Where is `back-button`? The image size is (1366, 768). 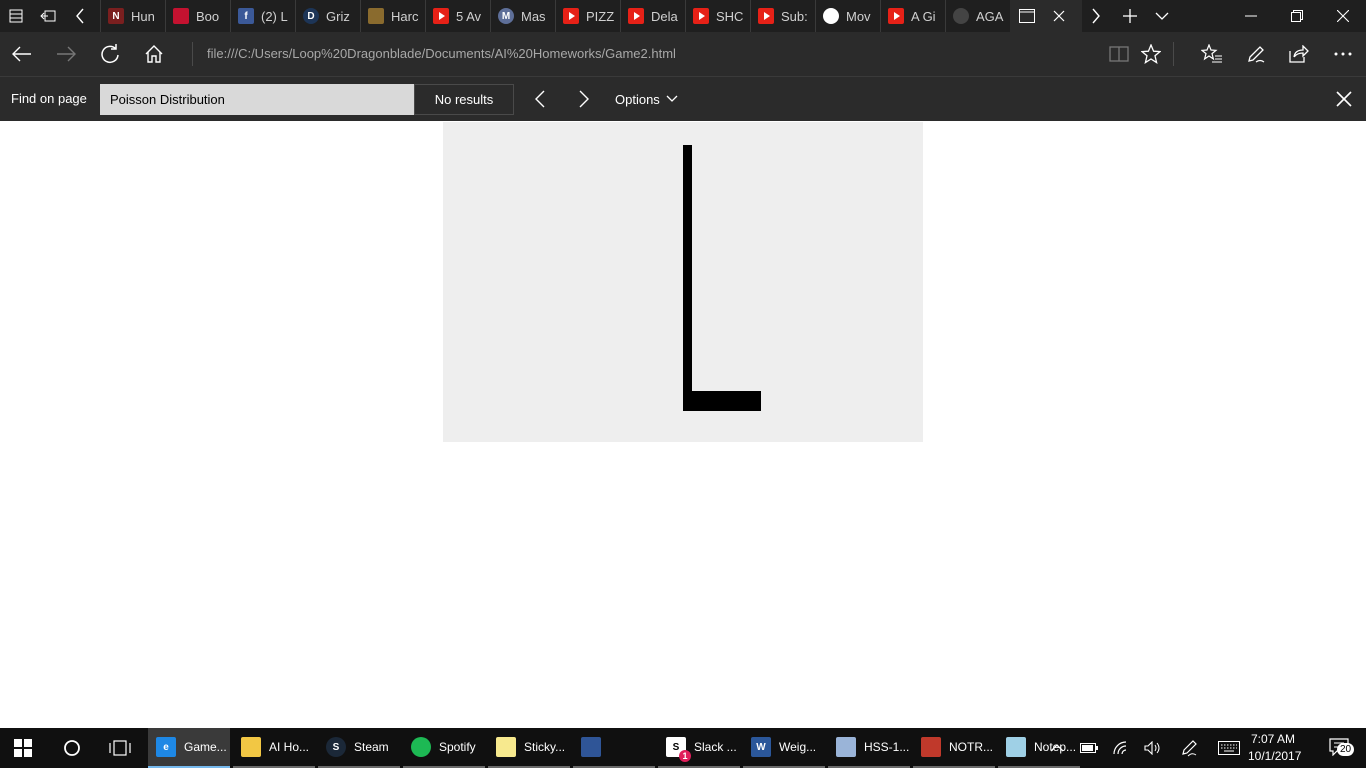 back-button is located at coordinates (22, 54).